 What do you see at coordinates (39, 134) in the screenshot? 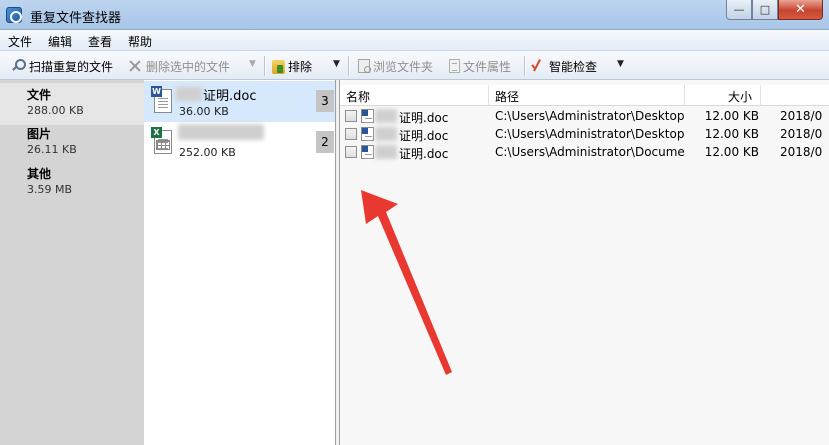
I see `category-name: 图片` at bounding box center [39, 134].